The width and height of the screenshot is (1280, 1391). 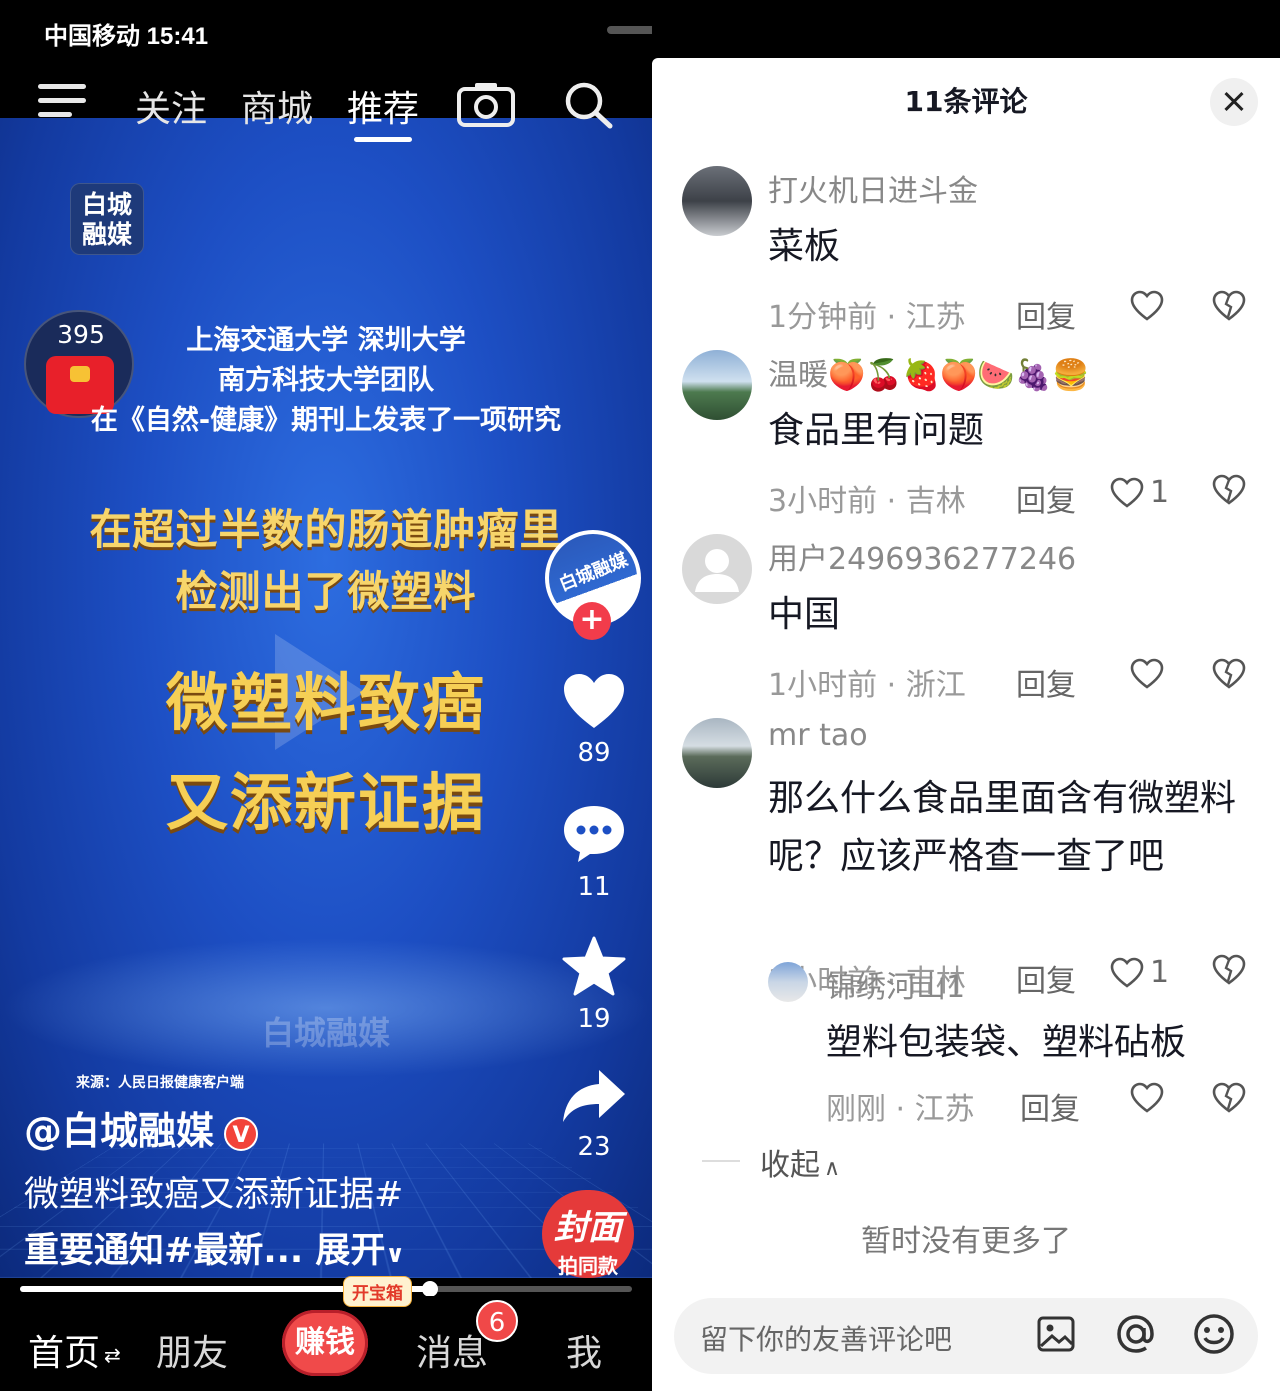 What do you see at coordinates (430, 1289) in the screenshot?
I see `video-progress-knob` at bounding box center [430, 1289].